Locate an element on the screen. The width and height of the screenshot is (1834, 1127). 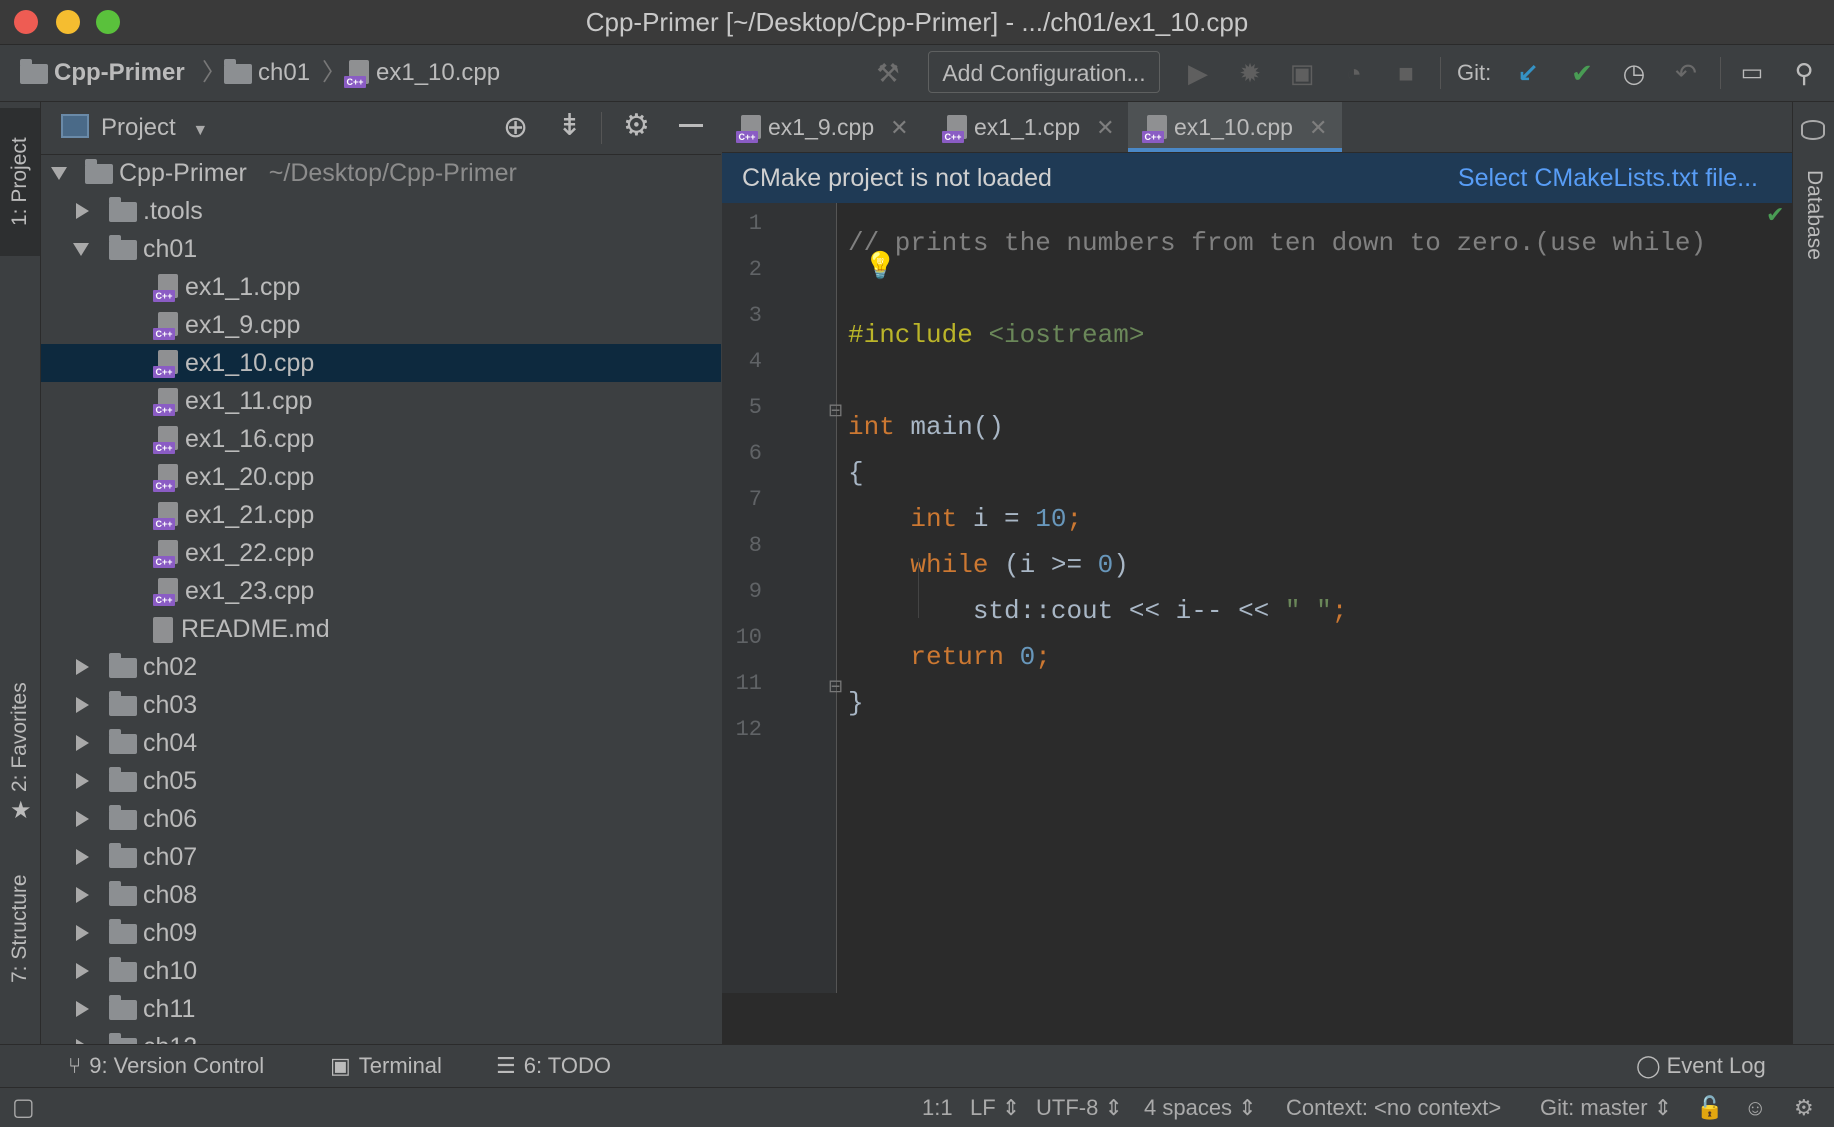
line-number: 3 is located at coordinates (755, 315).